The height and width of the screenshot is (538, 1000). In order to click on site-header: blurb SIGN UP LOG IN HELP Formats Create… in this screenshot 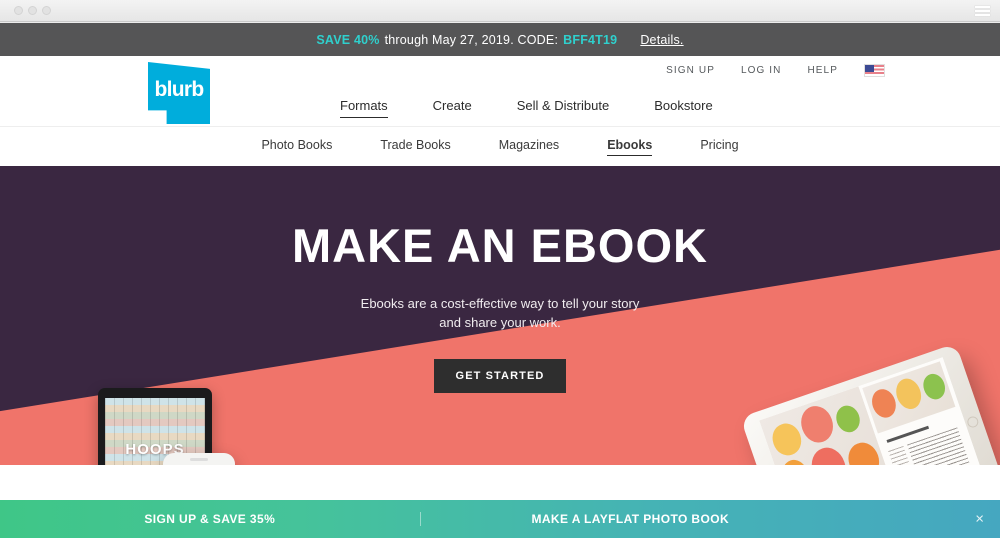, I will do `click(500, 91)`.